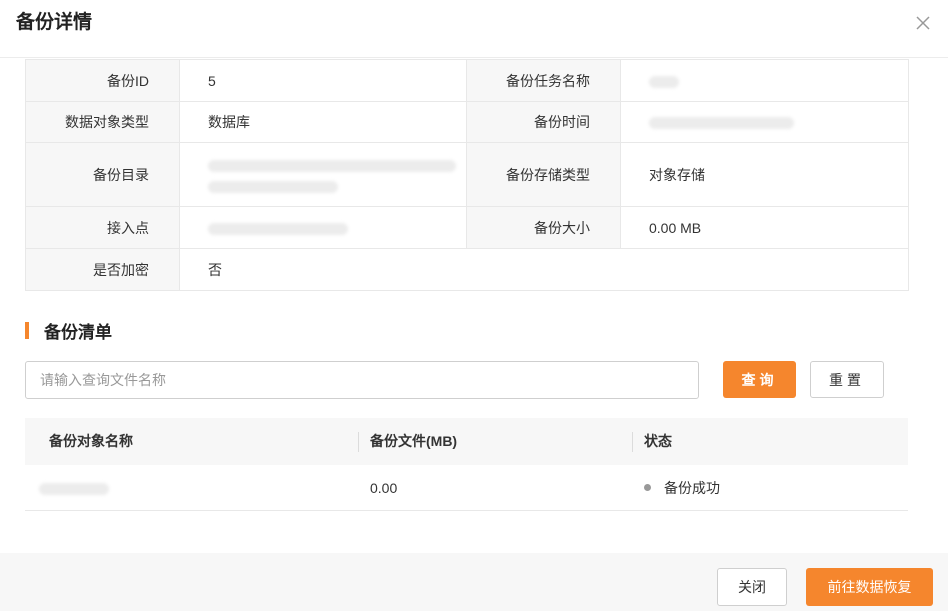  What do you see at coordinates (923, 23) in the screenshot?
I see `close-icon` at bounding box center [923, 23].